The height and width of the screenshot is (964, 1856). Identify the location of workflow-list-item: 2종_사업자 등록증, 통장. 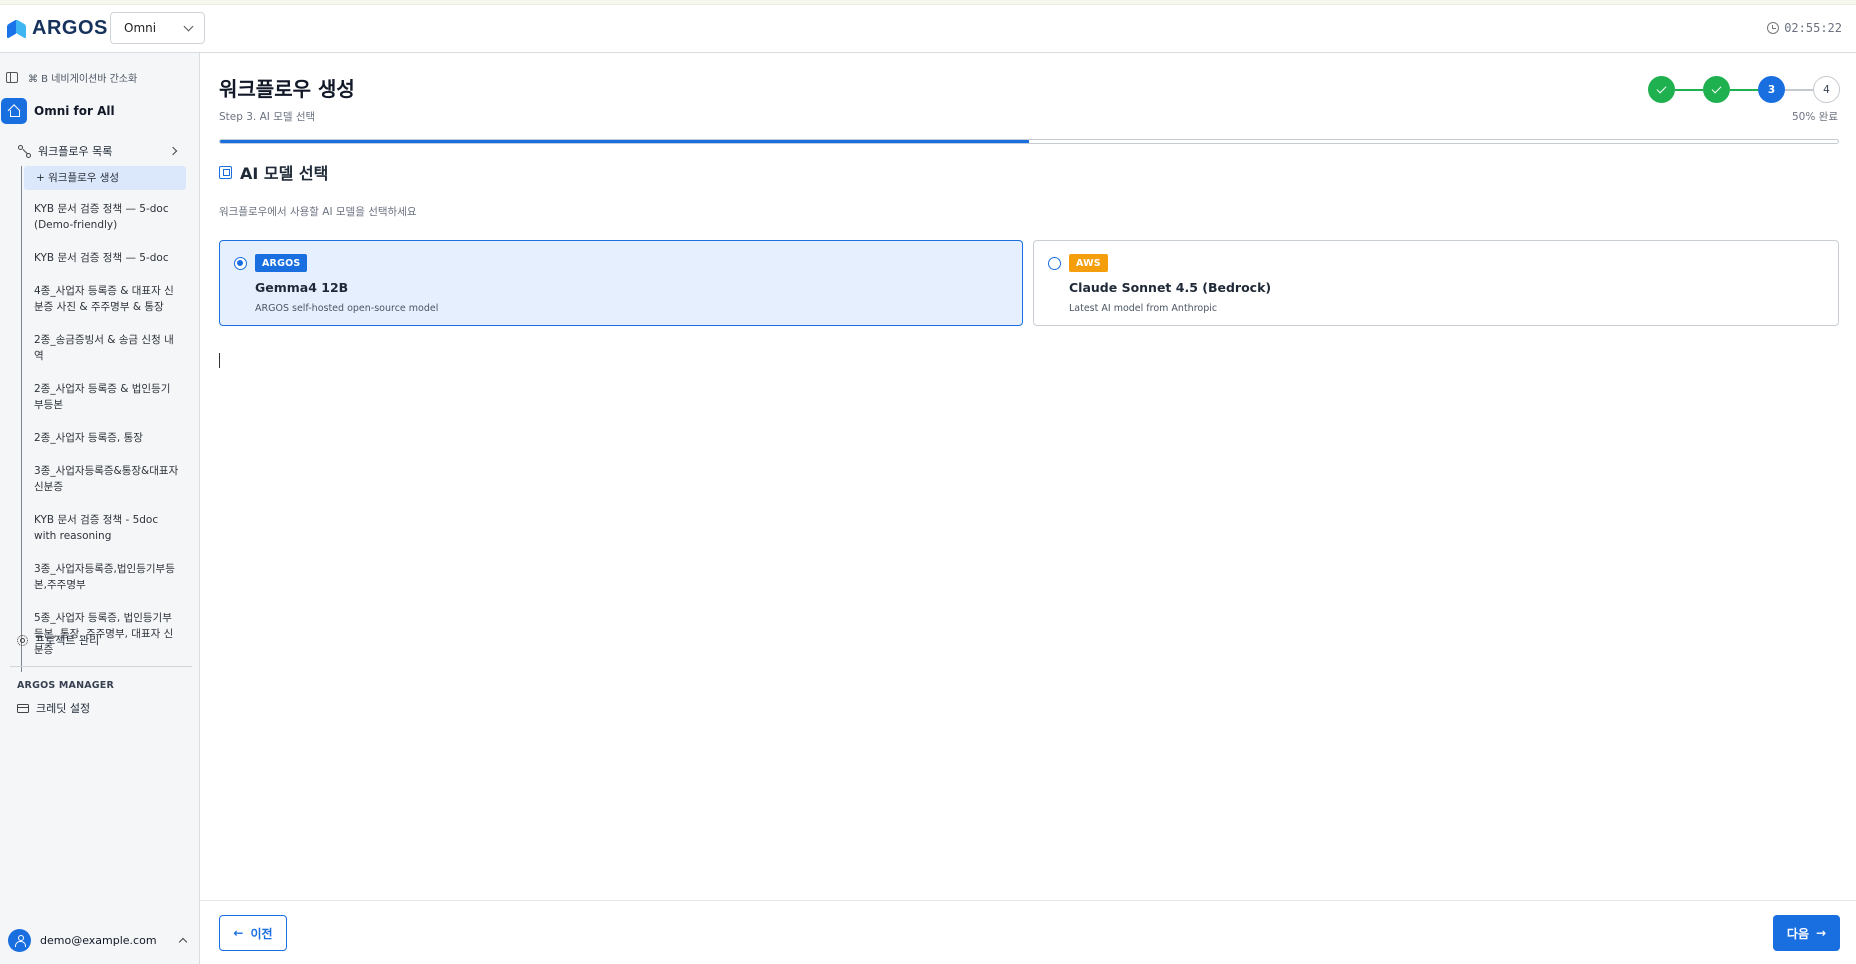
(104, 438).